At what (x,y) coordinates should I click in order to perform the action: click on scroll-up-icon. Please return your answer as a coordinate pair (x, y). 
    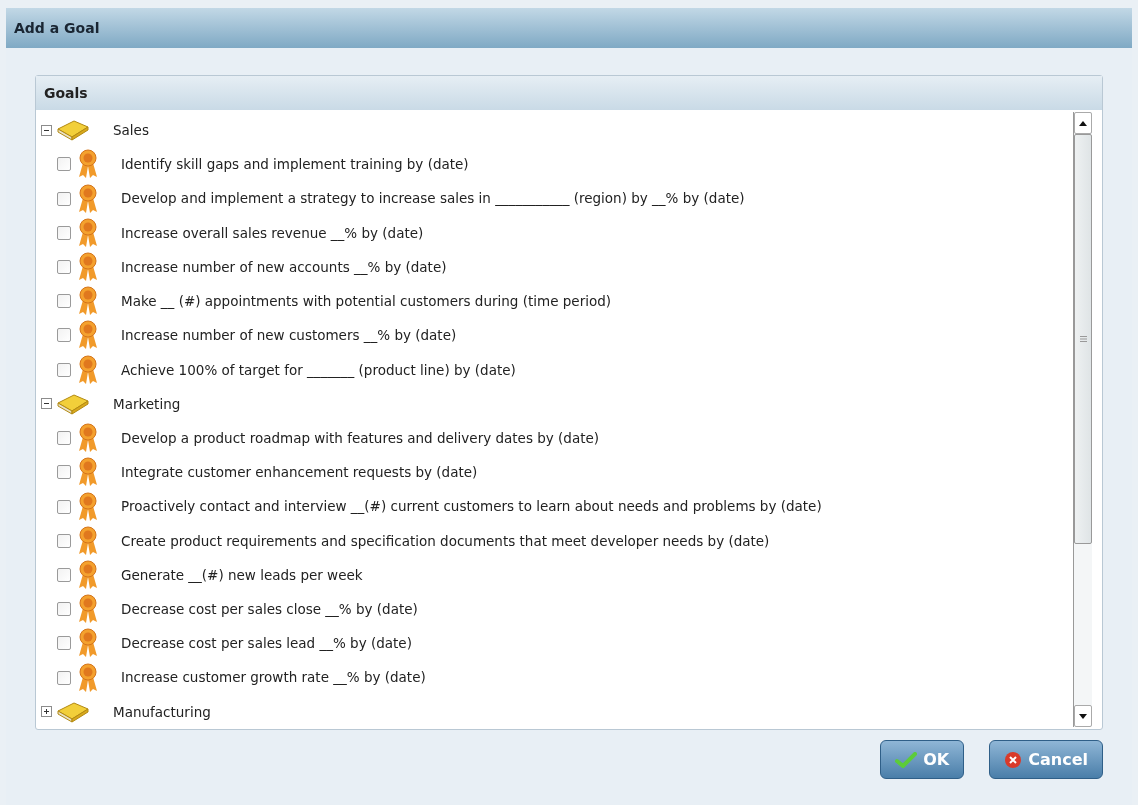
    Looking at the image, I should click on (1083, 123).